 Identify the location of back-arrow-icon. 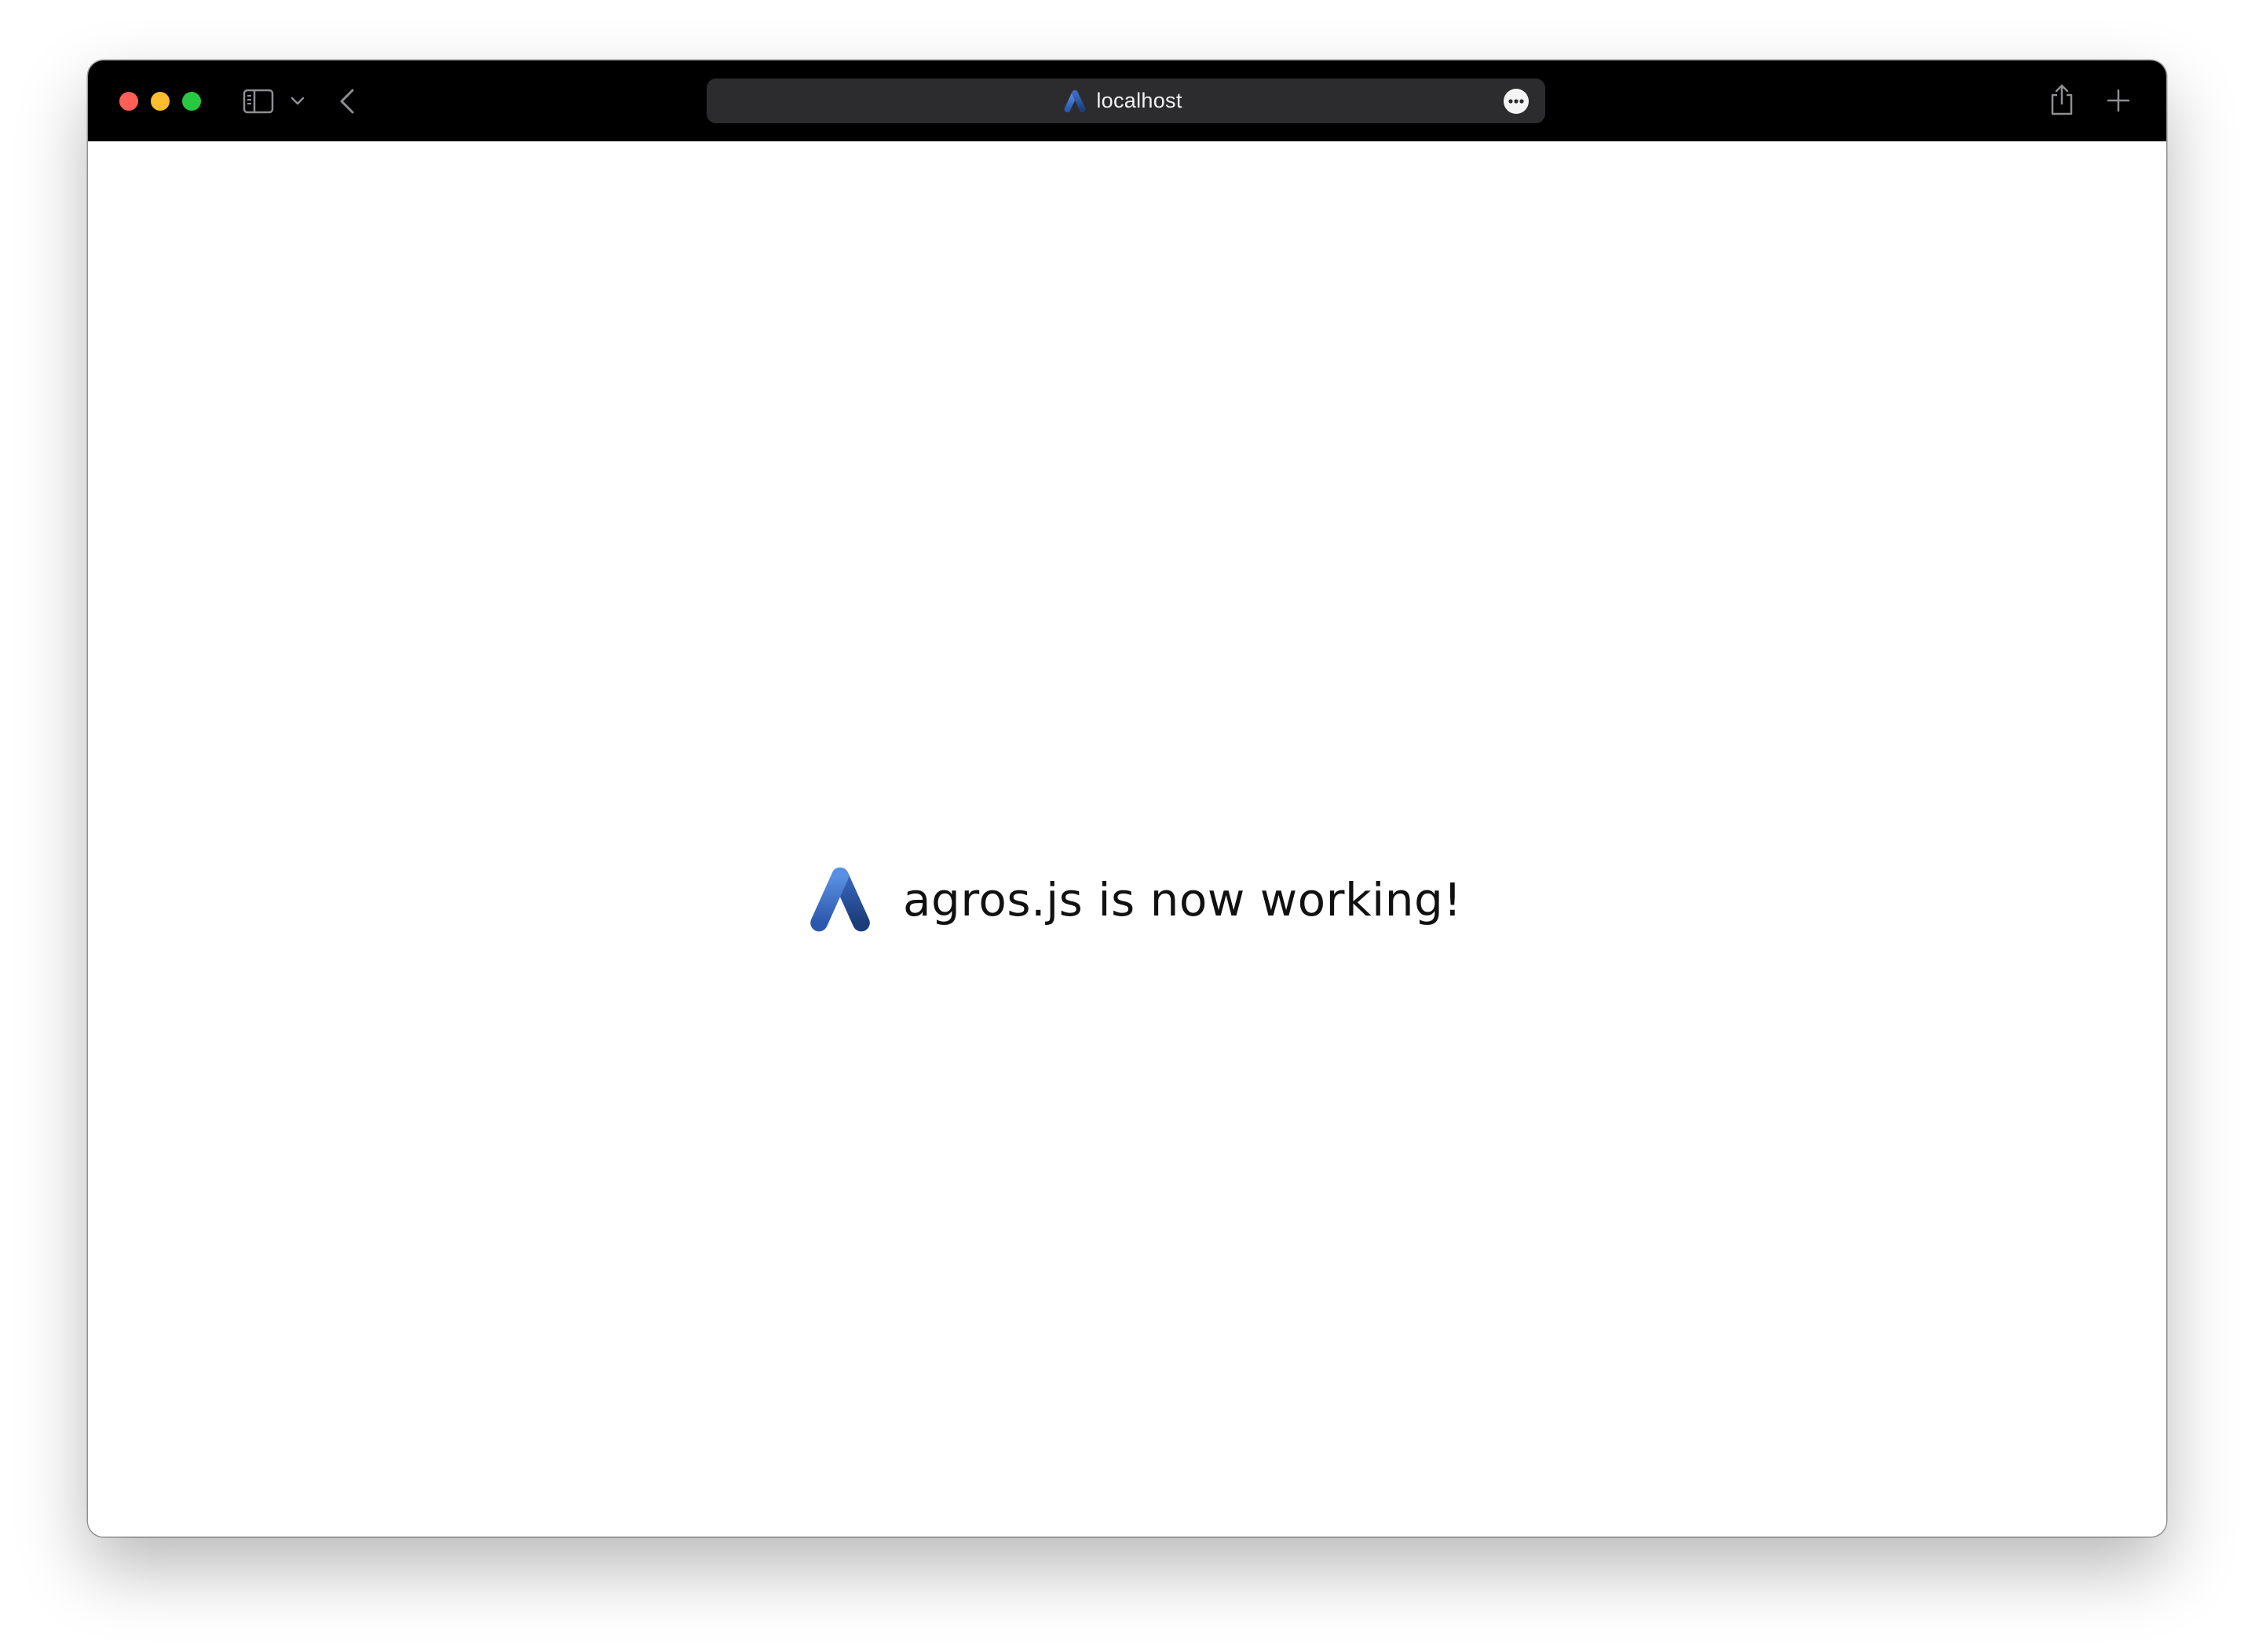
(347, 101).